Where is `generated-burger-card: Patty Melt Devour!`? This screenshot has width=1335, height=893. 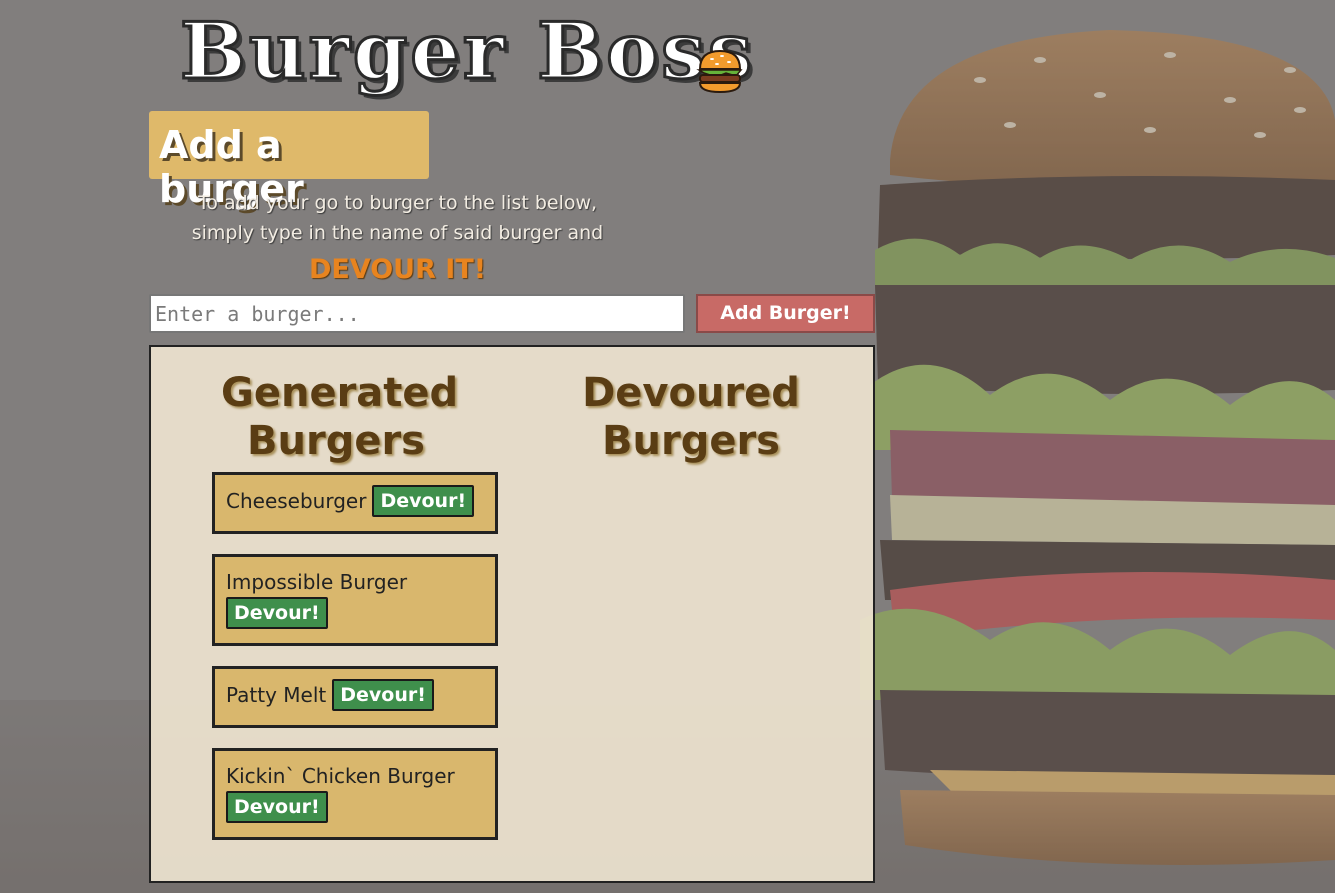
generated-burger-card: Patty Melt Devour! is located at coordinates (355, 697).